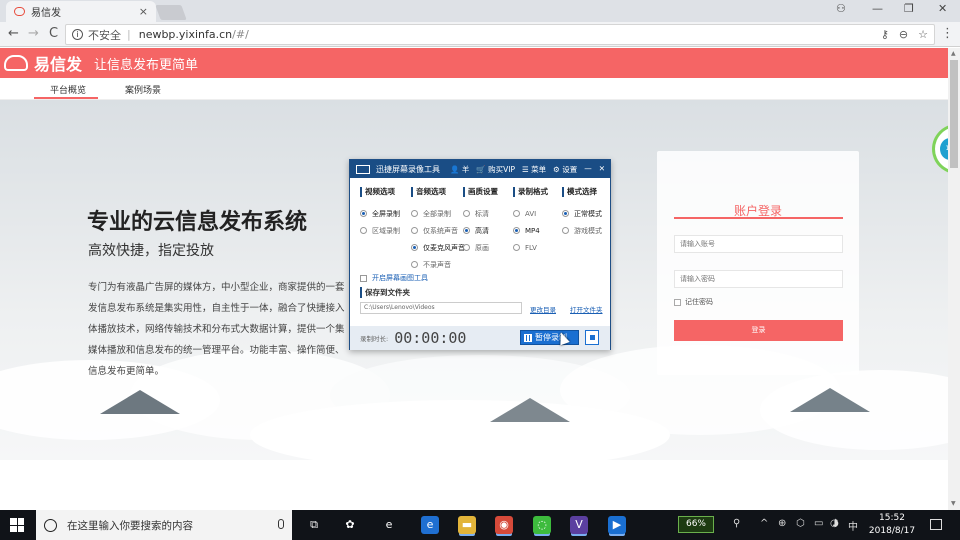 This screenshot has height=540, width=960. What do you see at coordinates (13, 33) in the screenshot?
I see `back-button: ←` at bounding box center [13, 33].